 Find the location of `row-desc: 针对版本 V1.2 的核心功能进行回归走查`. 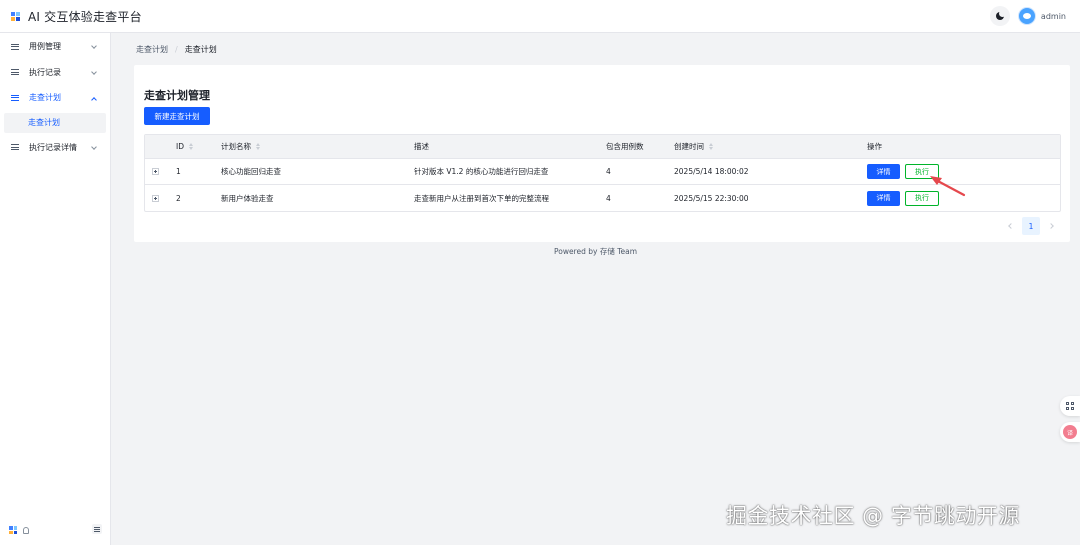

row-desc: 针对版本 V1.2 的核心功能进行回归走查 is located at coordinates (481, 171).